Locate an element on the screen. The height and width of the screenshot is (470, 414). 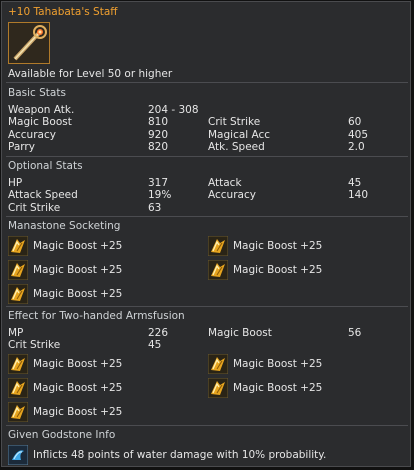
stat-row: Magic Boost 810 Crit Strike 60 is located at coordinates (207, 122).